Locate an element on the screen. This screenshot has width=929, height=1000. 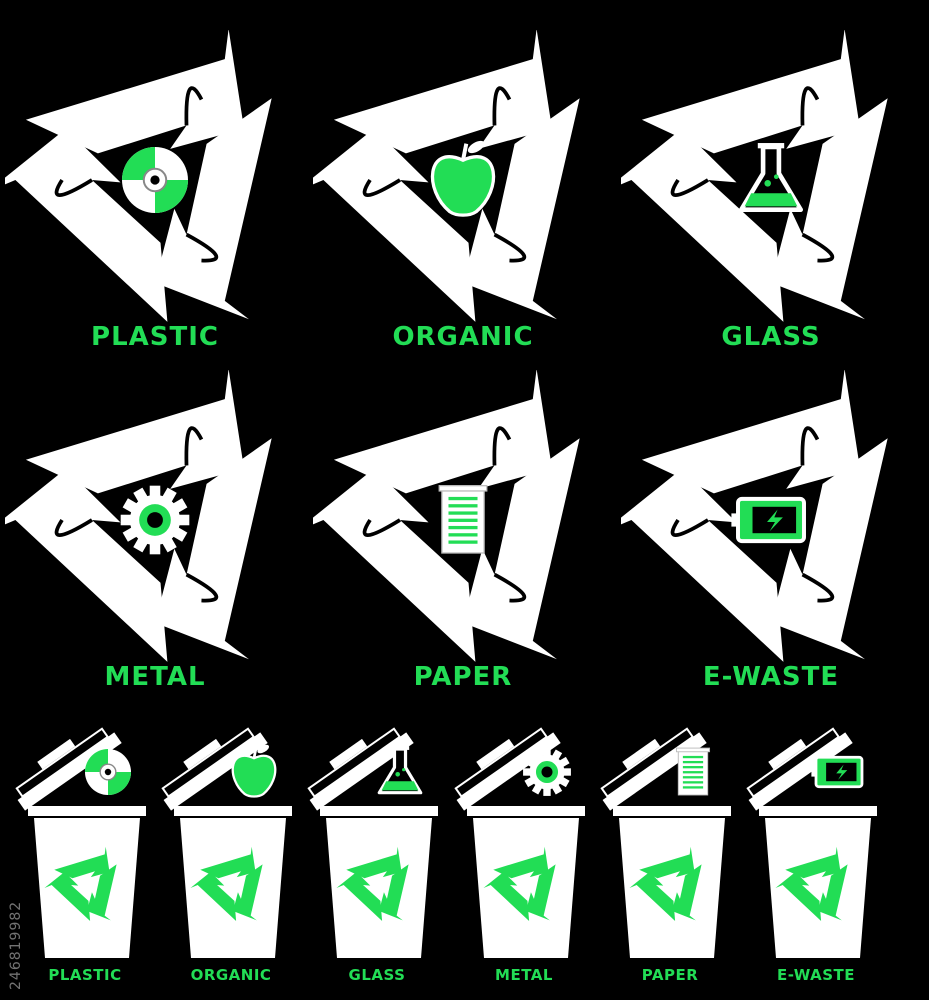
category-paper: PAPER is located at coordinates (463, 540).